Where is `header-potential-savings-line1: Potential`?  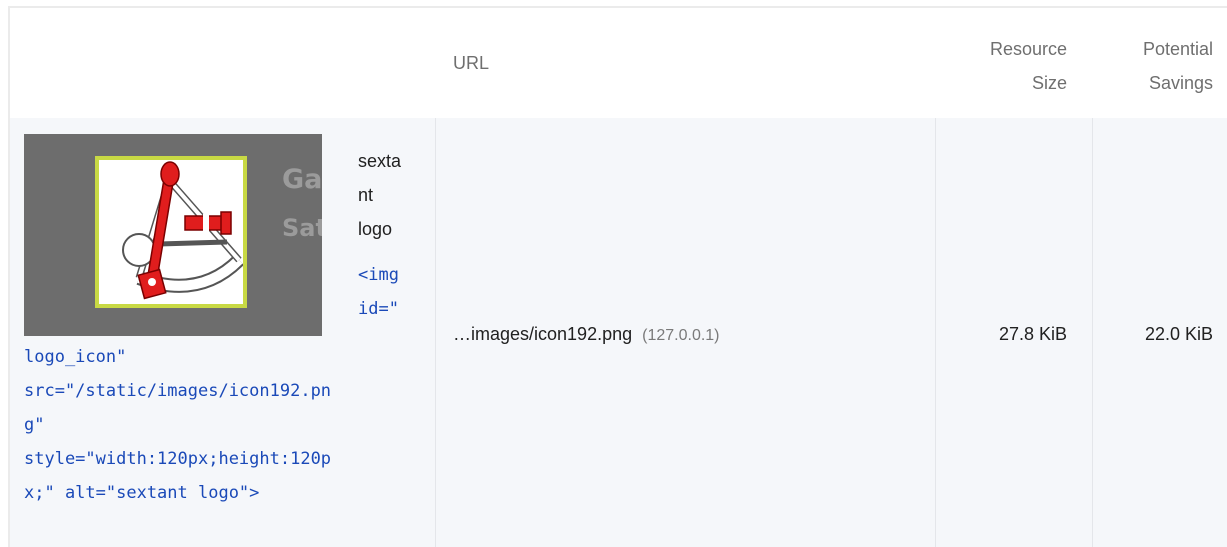
header-potential-savings-line1: Potential is located at coordinates (1177, 49).